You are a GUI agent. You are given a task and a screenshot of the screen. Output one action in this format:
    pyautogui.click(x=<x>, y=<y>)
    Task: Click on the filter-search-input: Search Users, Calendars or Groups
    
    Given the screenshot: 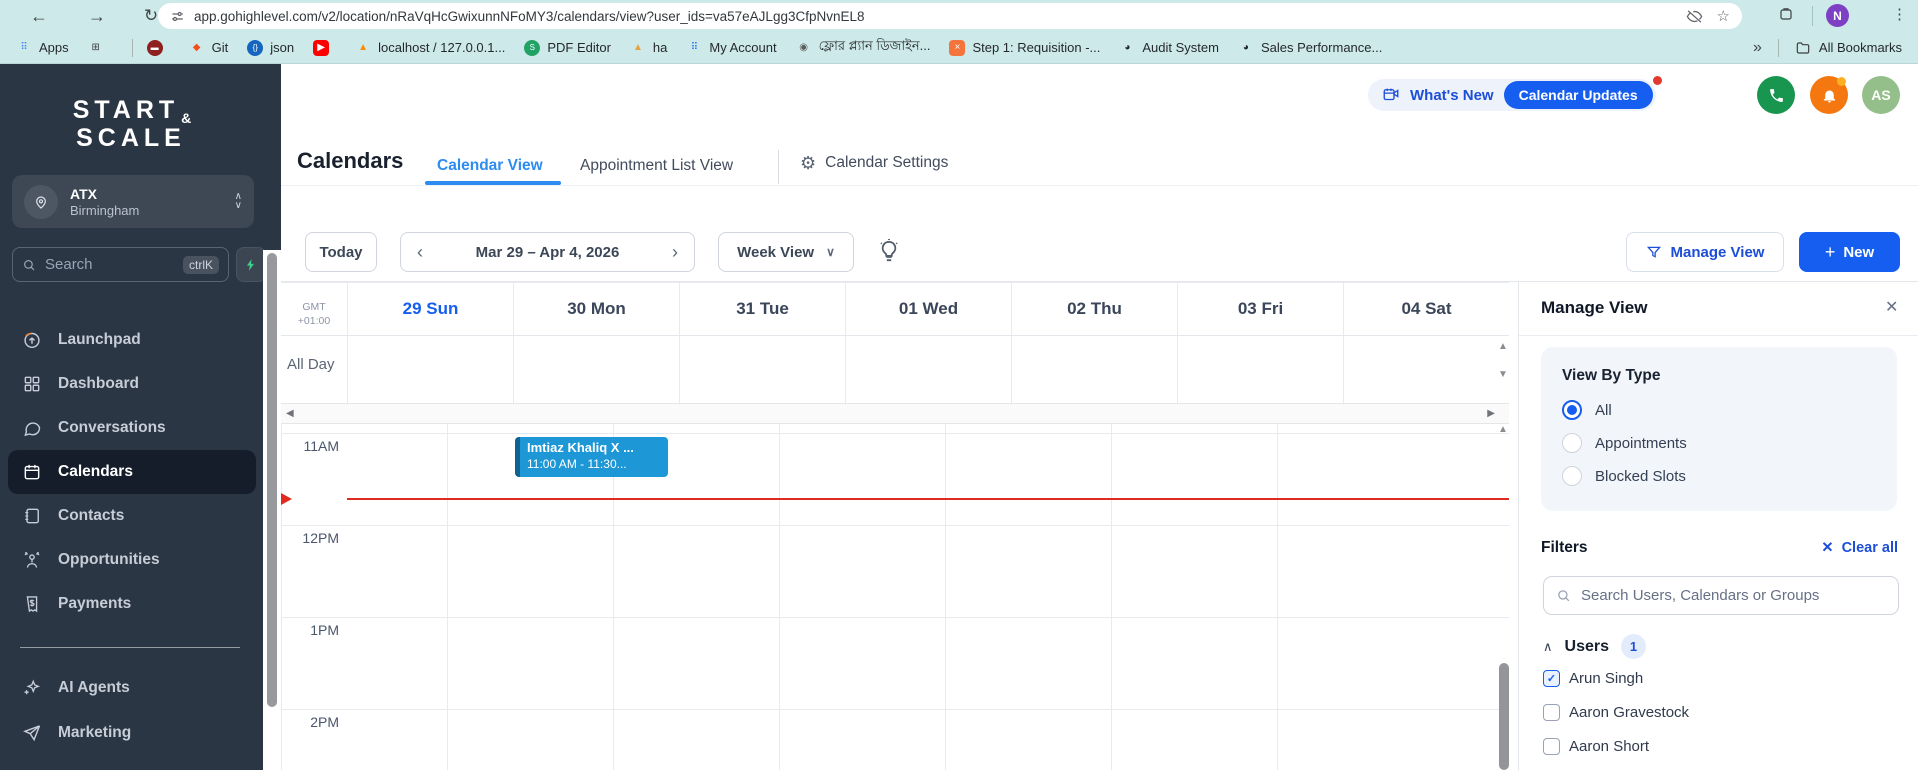 What is the action you would take?
    pyautogui.click(x=1721, y=595)
    